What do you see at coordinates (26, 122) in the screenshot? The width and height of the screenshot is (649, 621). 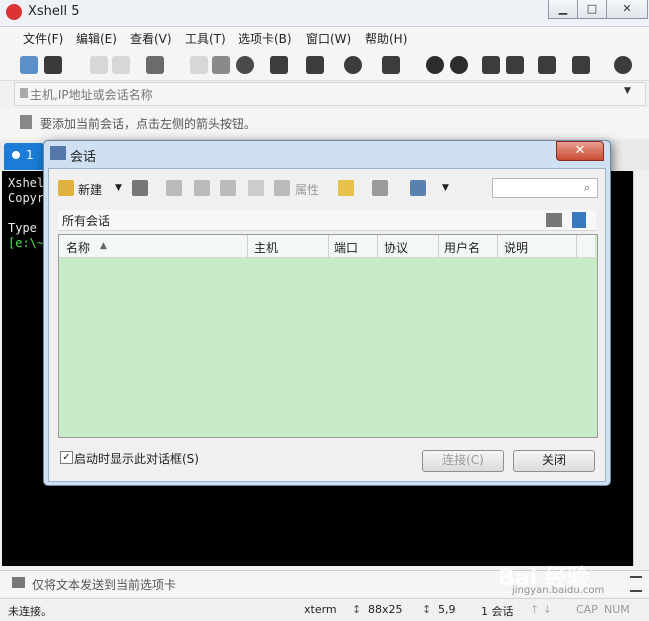 I see `add-session-arrow-icon` at bounding box center [26, 122].